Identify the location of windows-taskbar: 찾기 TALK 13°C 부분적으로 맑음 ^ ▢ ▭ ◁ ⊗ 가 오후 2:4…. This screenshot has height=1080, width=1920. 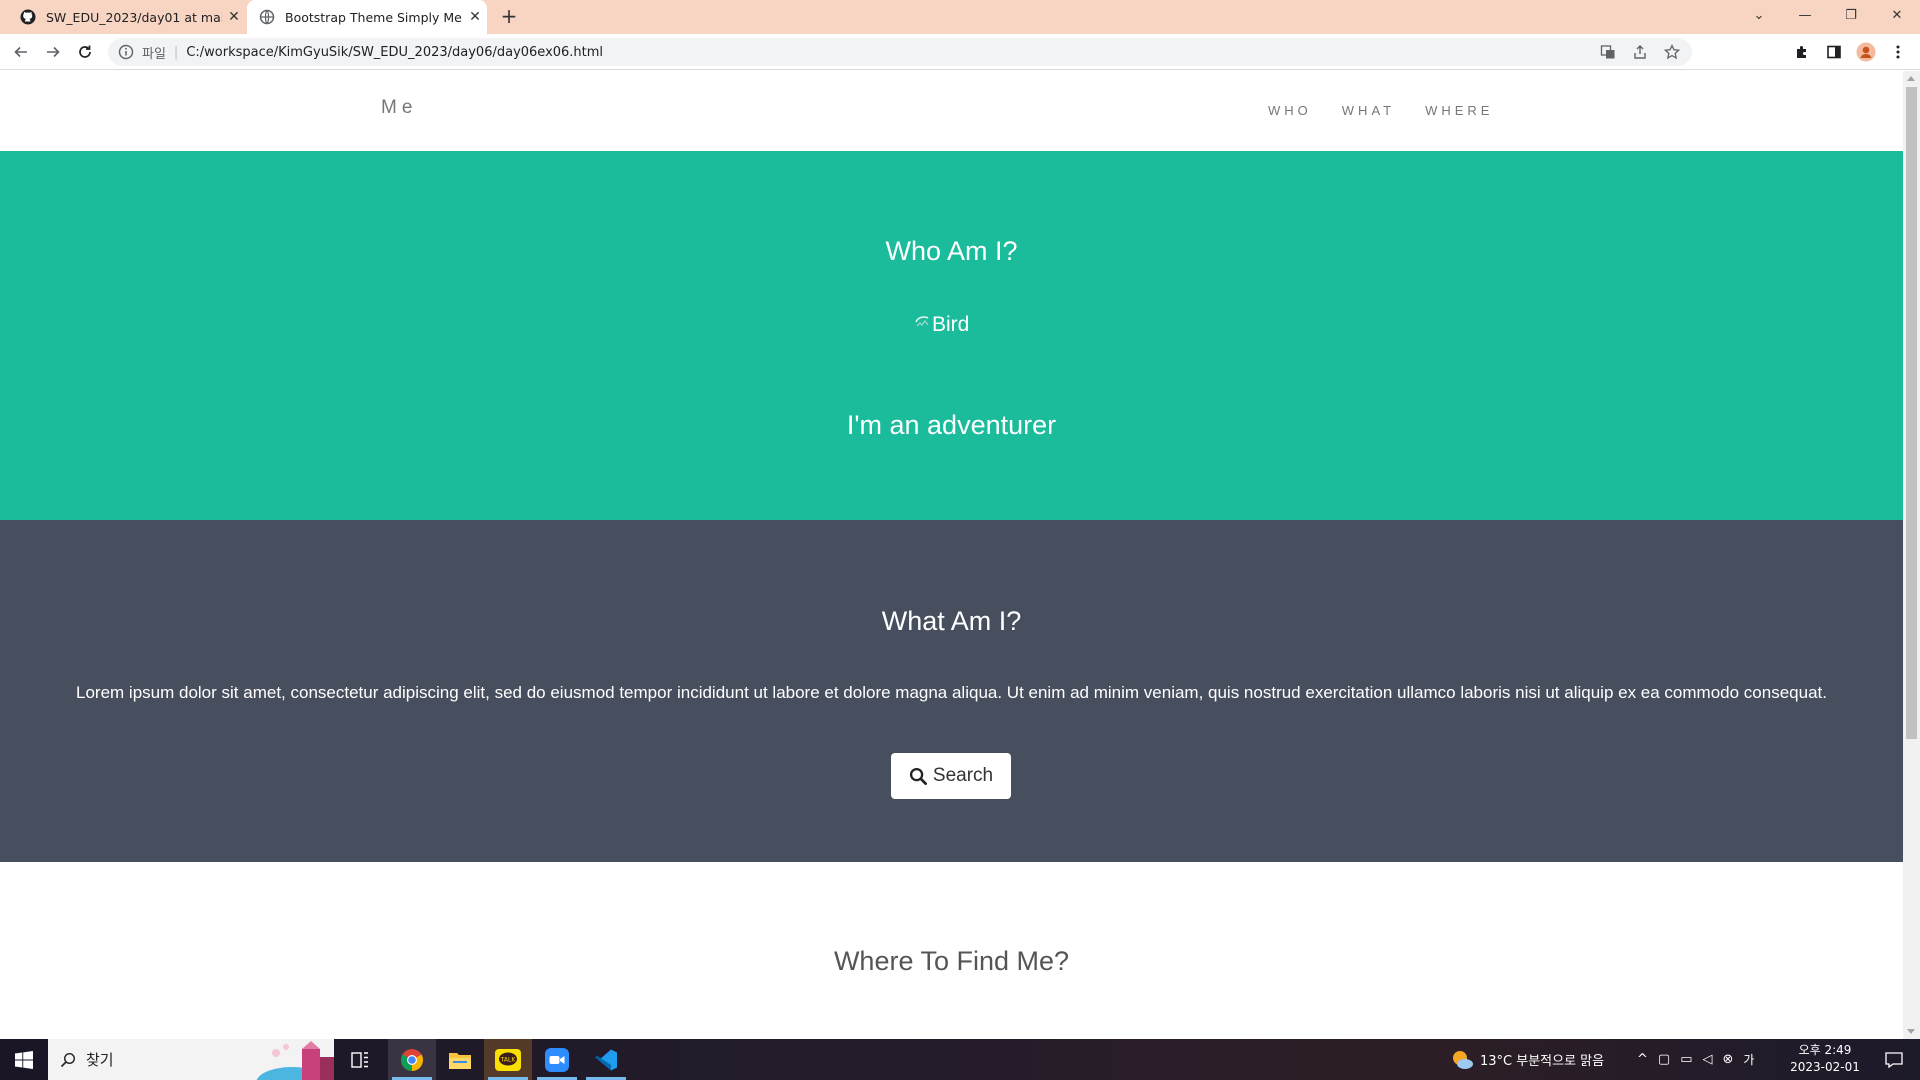
(960, 1059).